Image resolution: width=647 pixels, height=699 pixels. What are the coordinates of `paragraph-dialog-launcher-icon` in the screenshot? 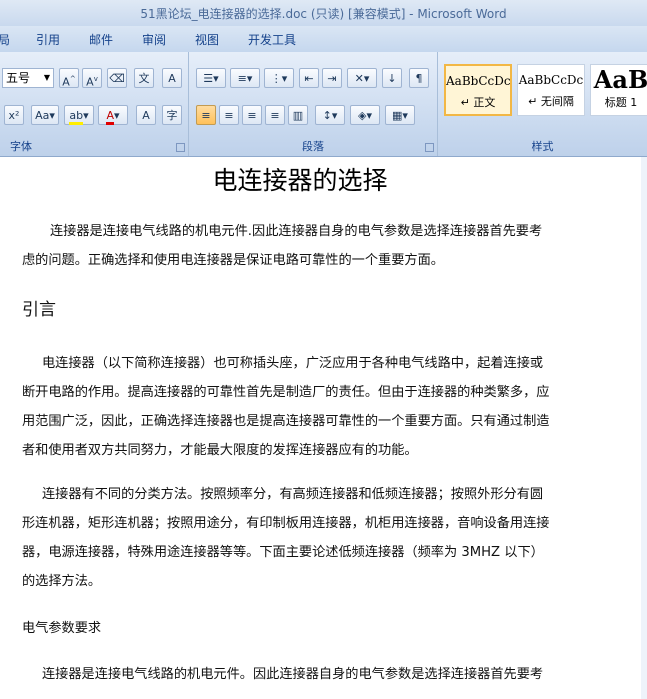 It's located at (429, 147).